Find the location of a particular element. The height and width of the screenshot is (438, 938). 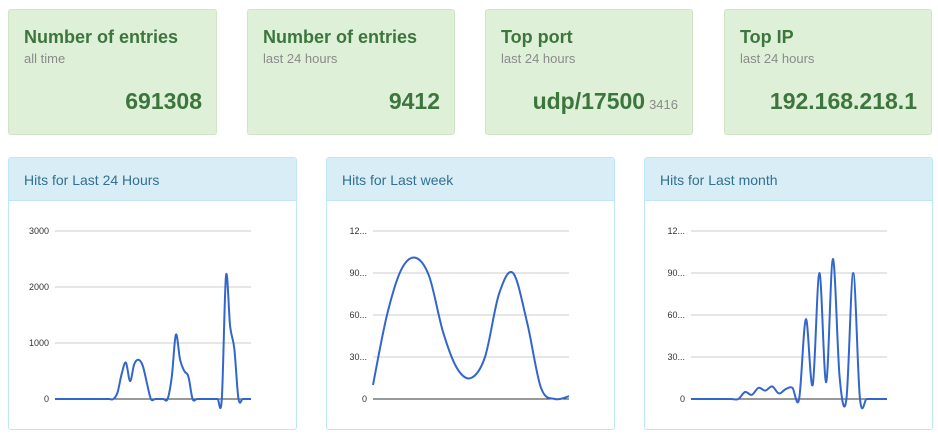

stat-title: Top IP is located at coordinates (767, 37).